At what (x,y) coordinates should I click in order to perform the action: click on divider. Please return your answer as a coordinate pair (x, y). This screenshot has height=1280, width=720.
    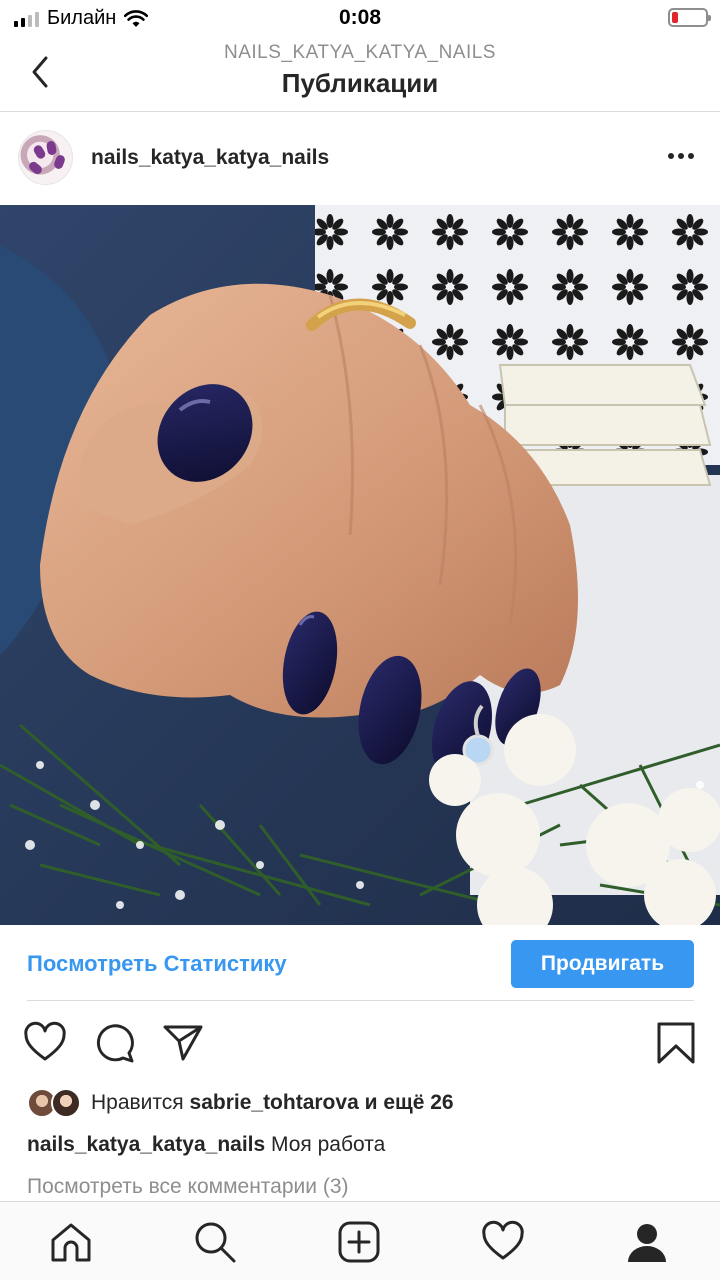
    Looking at the image, I should click on (360, 1000).